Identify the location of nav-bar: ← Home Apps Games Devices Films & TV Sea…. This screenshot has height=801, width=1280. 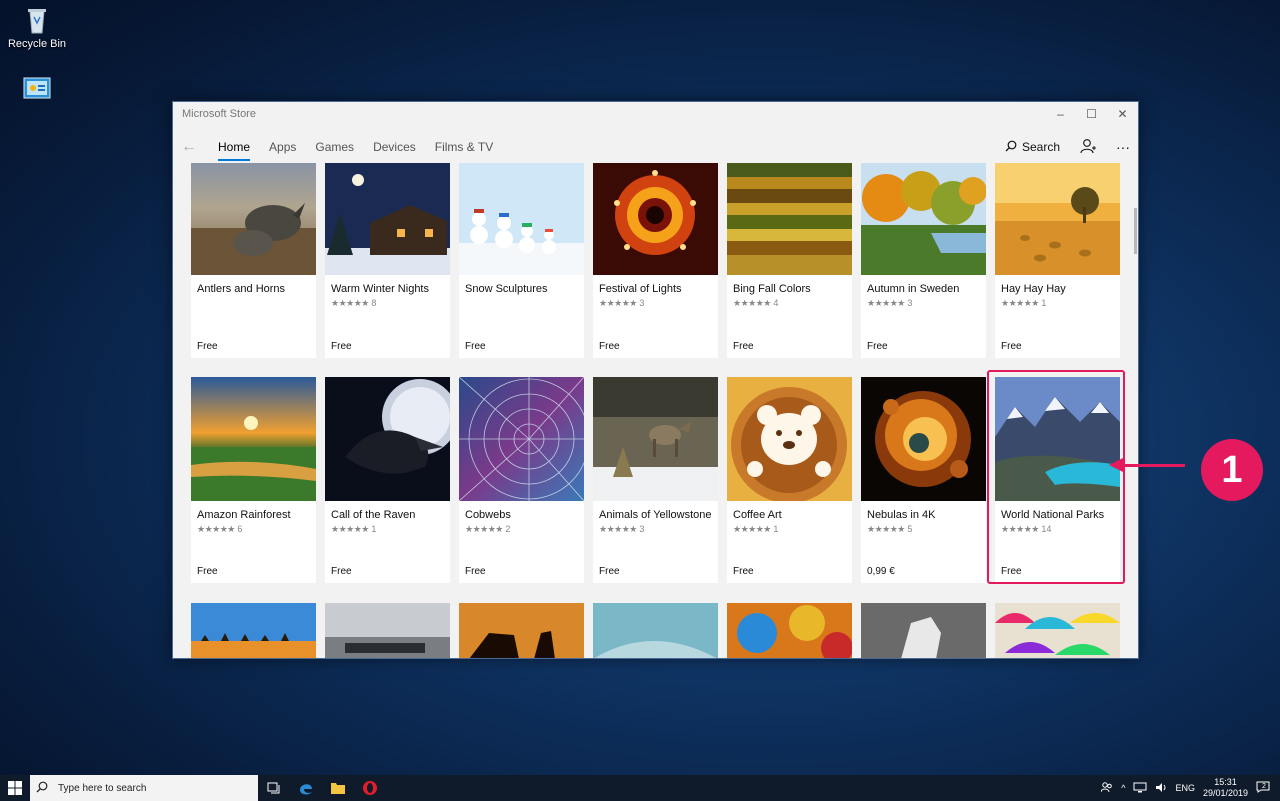
(655, 147).